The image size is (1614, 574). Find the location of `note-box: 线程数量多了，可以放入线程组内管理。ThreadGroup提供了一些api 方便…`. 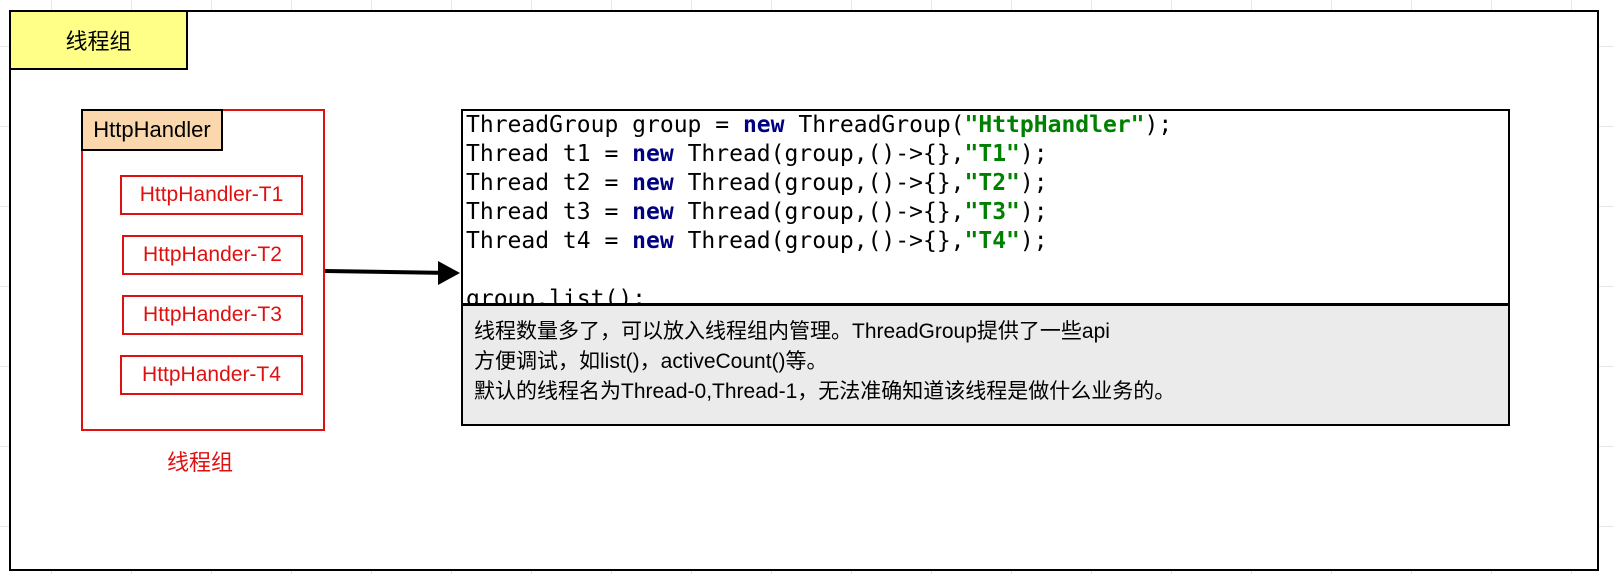

note-box: 线程数量多了，可以放入线程组内管理。ThreadGroup提供了一些api 方便… is located at coordinates (985, 365).